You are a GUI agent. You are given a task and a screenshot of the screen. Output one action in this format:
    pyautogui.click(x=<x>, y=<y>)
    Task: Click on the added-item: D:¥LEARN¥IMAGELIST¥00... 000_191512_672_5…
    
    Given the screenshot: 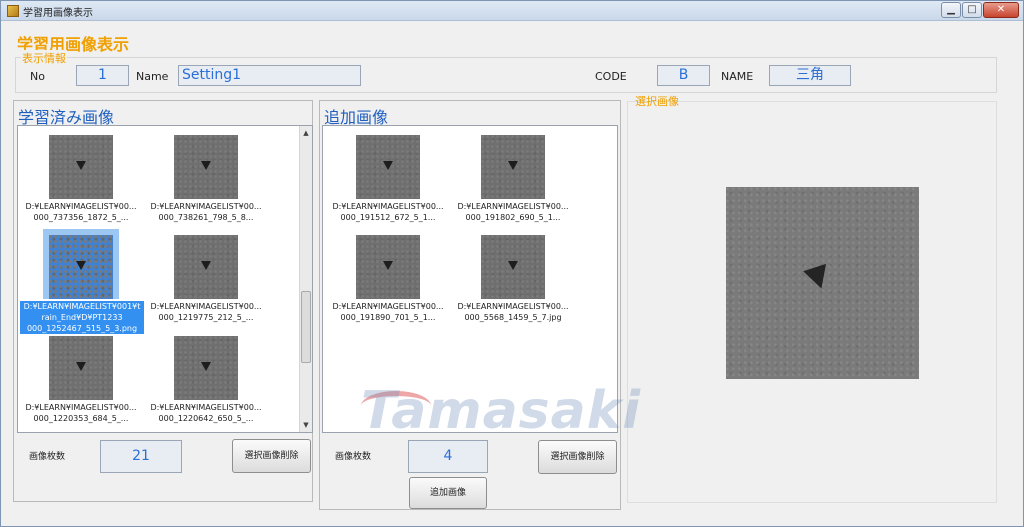 What is the action you would take?
    pyautogui.click(x=388, y=179)
    